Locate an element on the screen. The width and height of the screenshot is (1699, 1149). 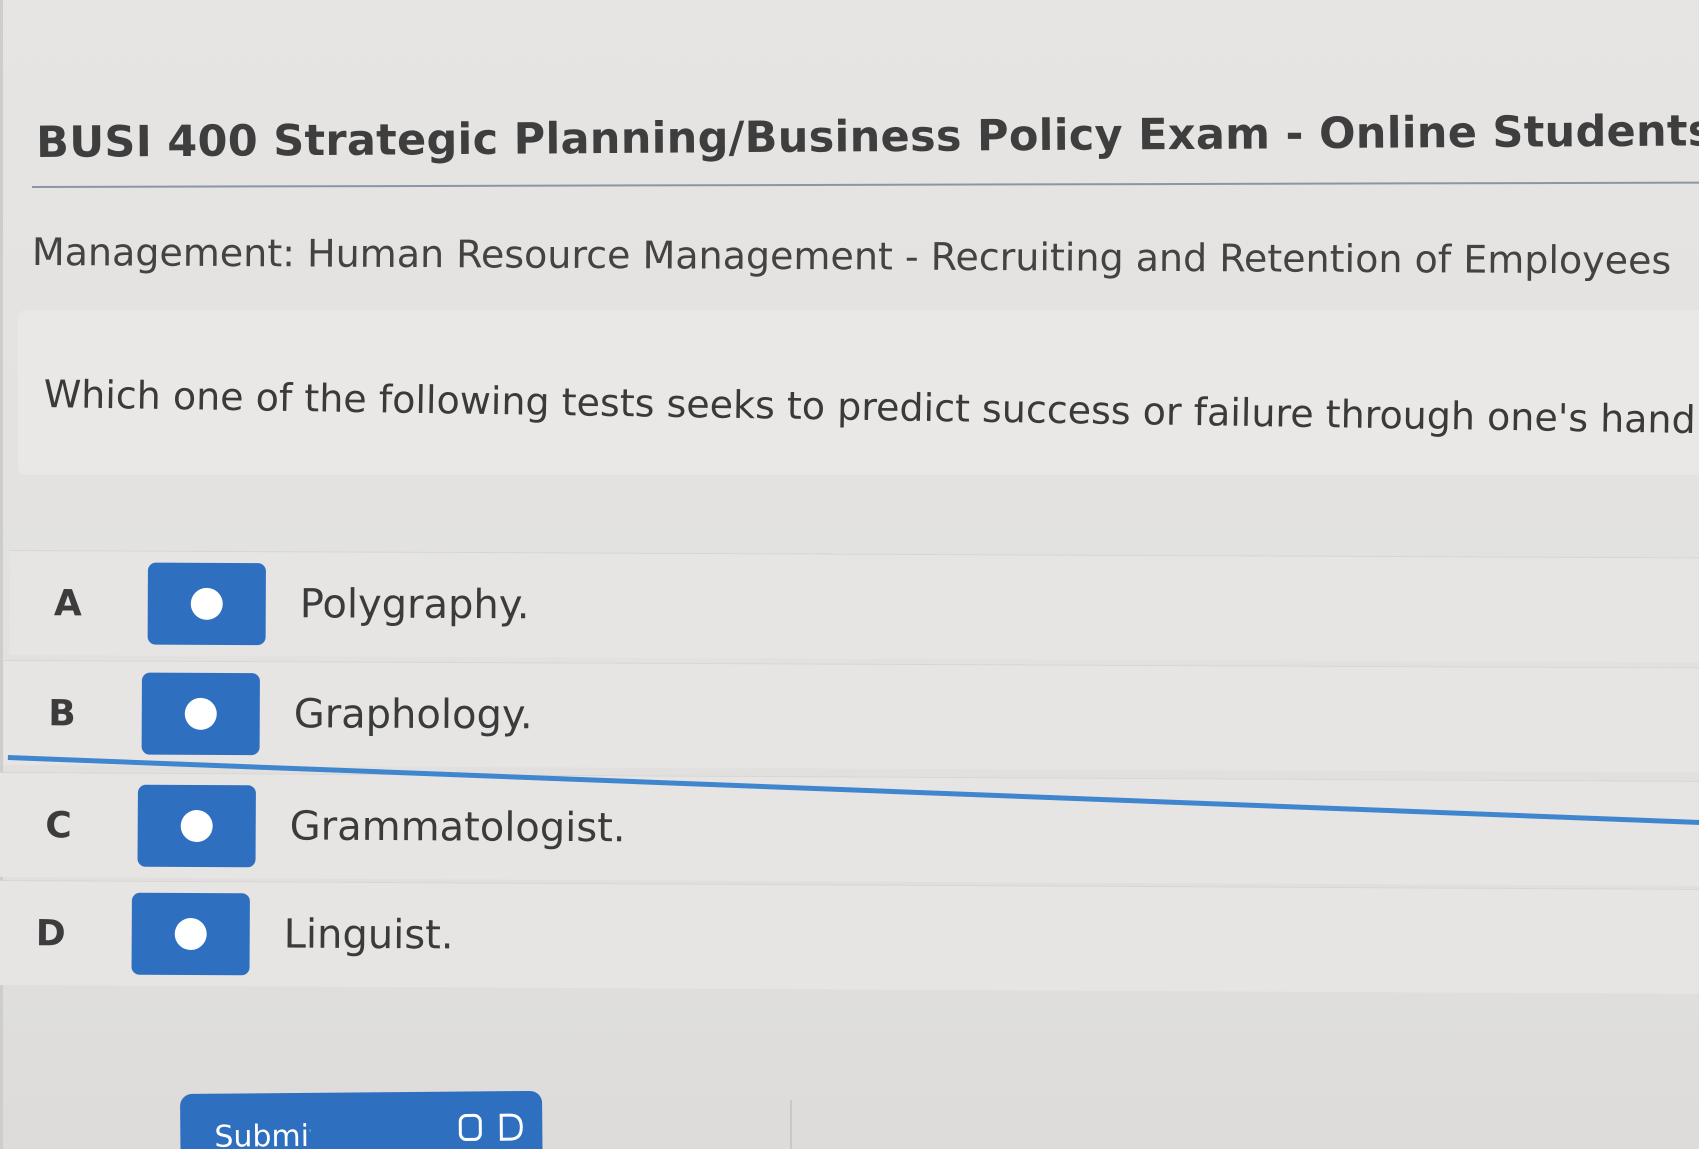
submit-label: Submit Answer is located at coordinates (262, 1133).